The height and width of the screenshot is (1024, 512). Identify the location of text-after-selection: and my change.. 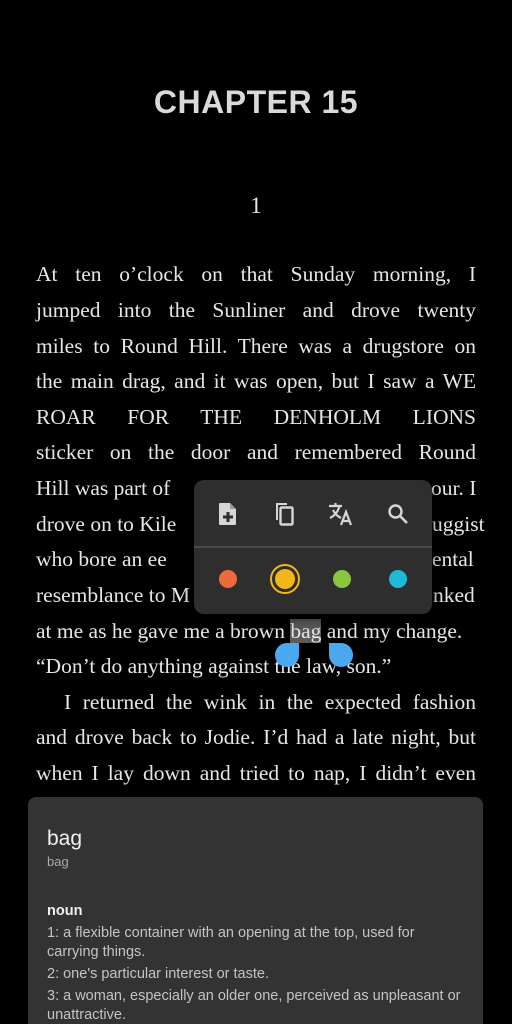
(392, 631).